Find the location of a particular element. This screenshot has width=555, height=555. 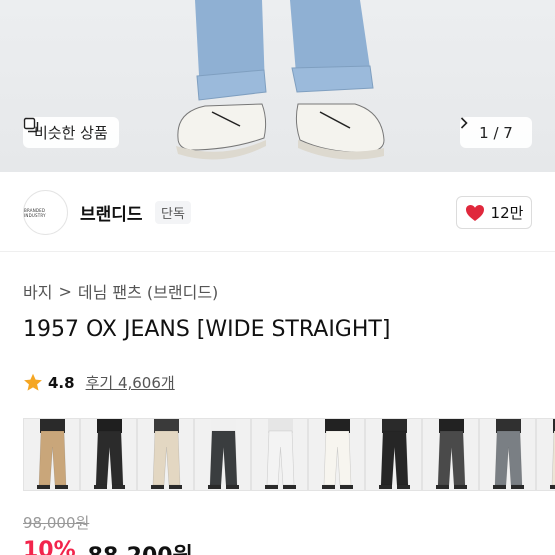

variant-thumbnail-beige is located at coordinates (51, 454).